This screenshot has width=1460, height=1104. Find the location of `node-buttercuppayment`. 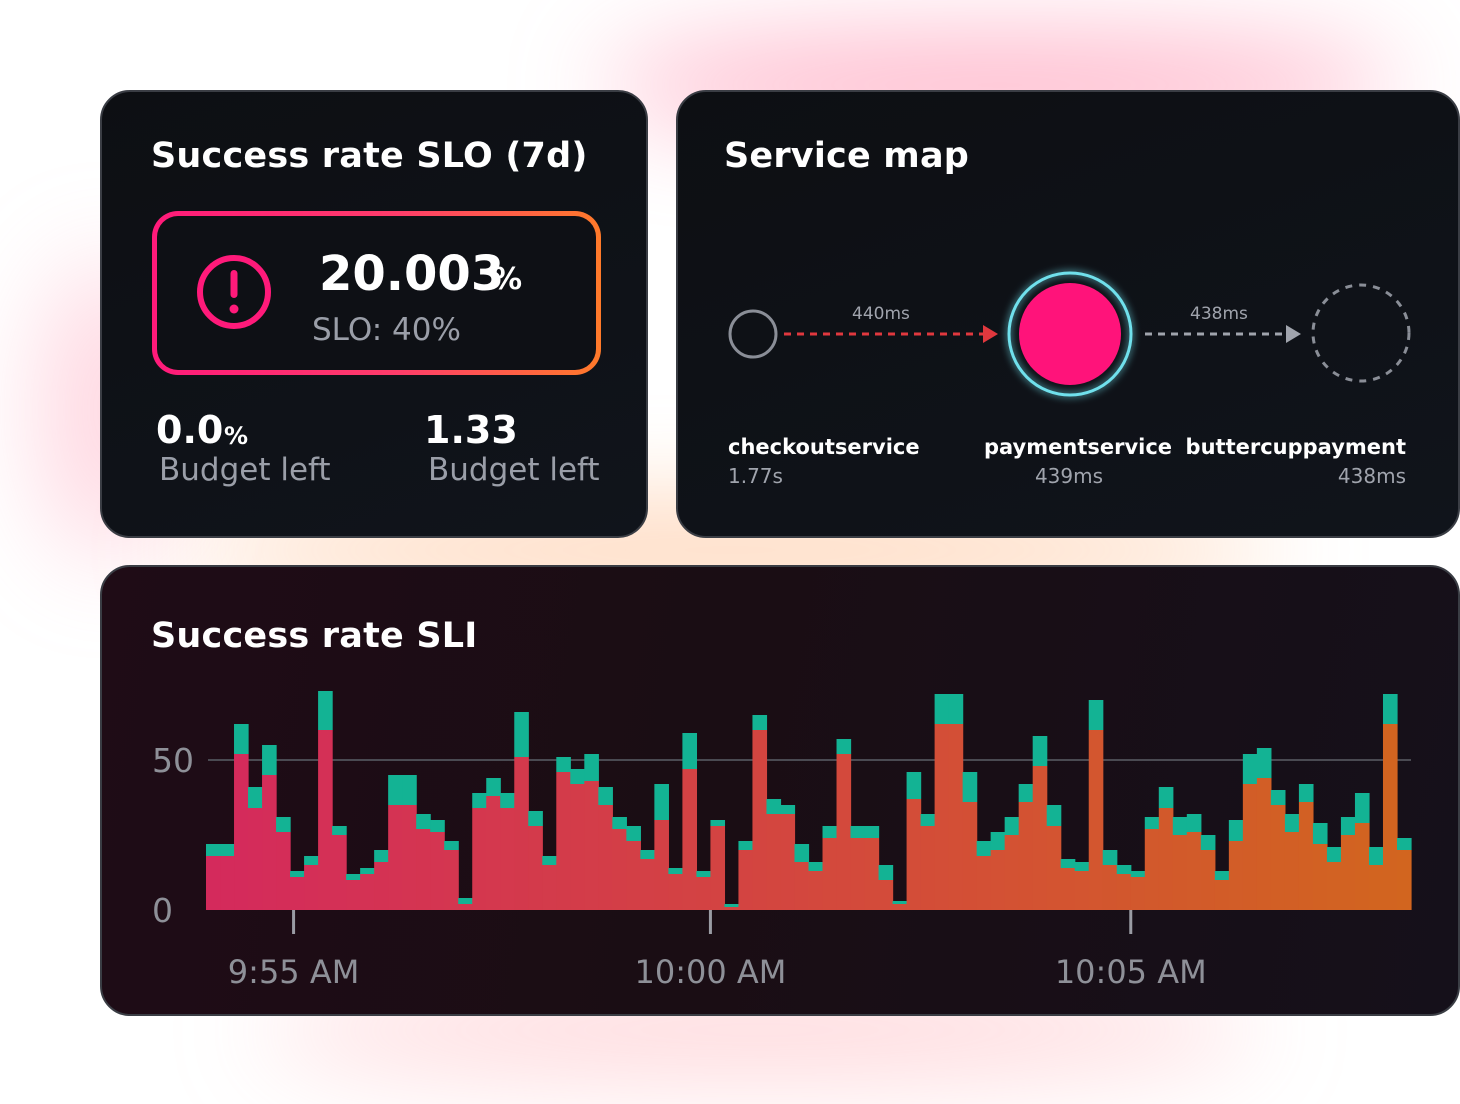

node-buttercuppayment is located at coordinates (1361, 333).